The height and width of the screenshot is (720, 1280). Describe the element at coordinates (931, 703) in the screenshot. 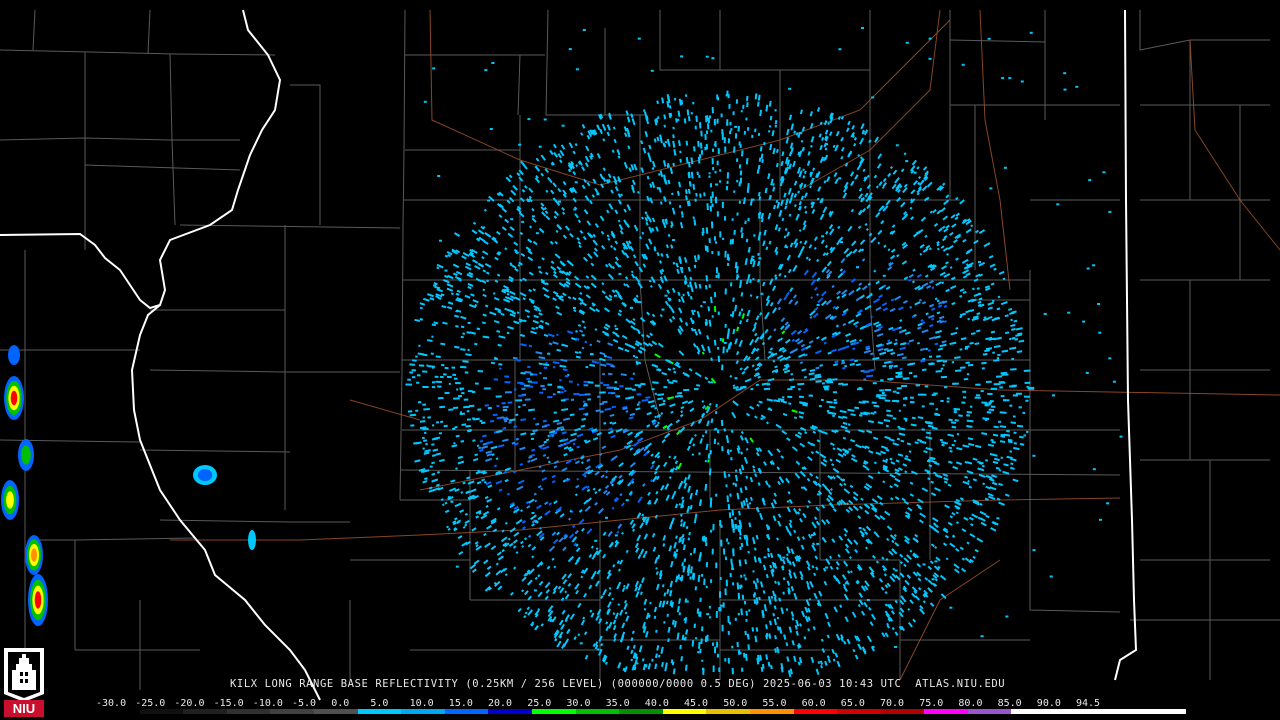

I see `colorbar-tick-label: 75.0` at that location.